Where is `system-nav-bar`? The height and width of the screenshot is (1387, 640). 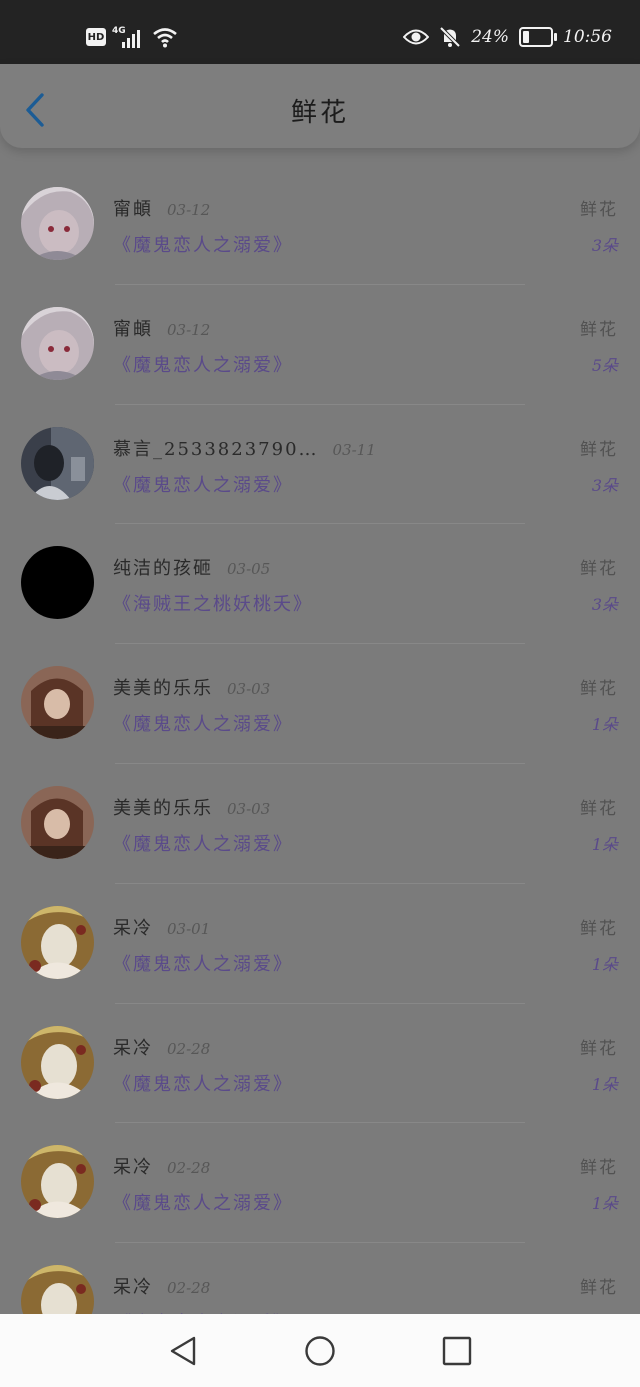 system-nav-bar is located at coordinates (320, 1350).